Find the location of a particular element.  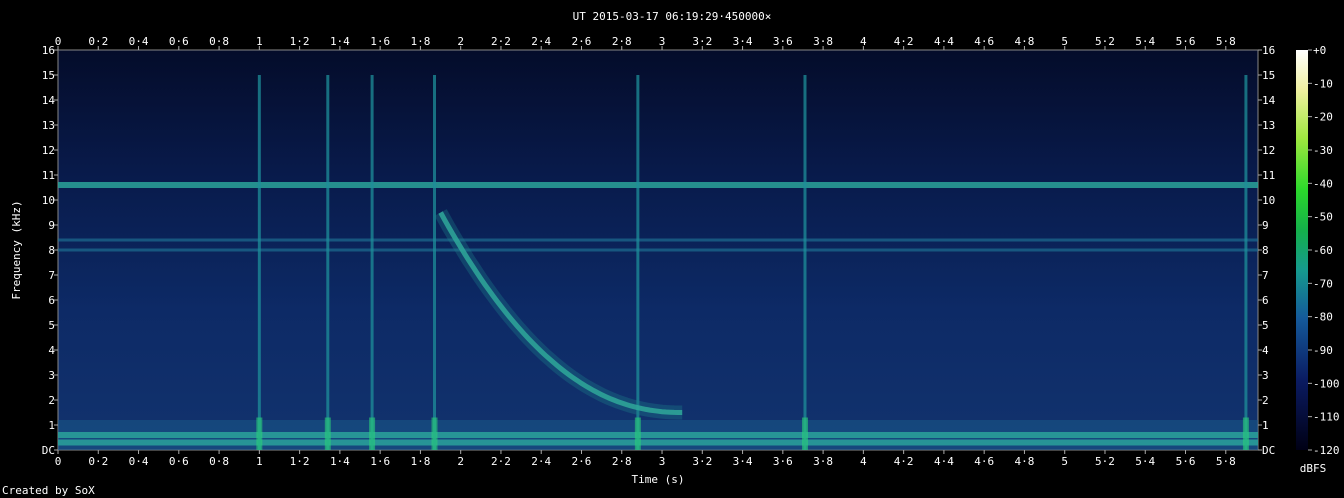

x-tick-label-top: 1 is located at coordinates (259, 41).